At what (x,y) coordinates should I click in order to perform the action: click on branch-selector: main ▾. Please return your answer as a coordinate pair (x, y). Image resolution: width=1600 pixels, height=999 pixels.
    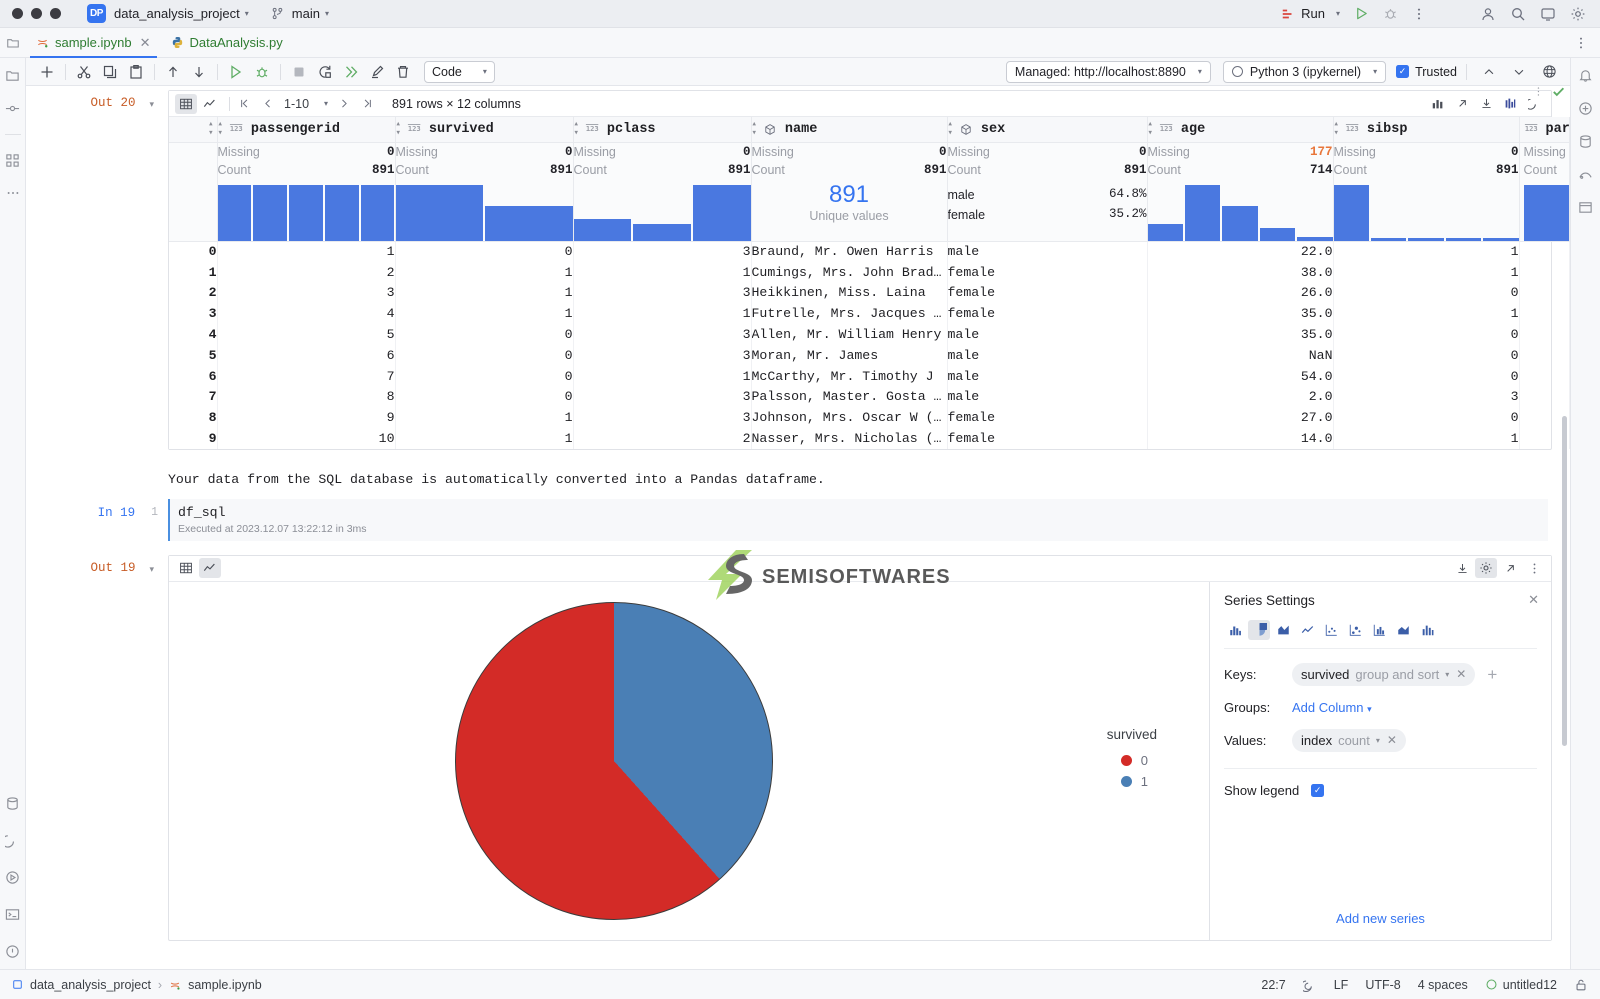
    Looking at the image, I should click on (300, 13).